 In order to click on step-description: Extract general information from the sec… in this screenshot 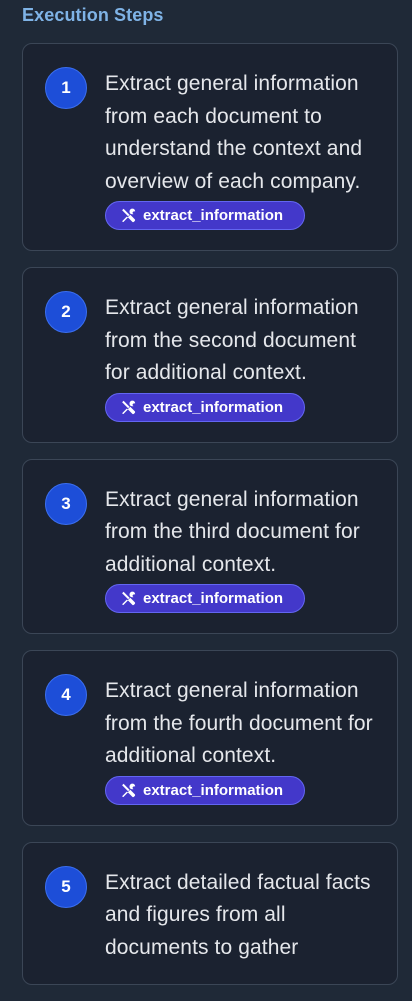, I will do `click(232, 340)`.